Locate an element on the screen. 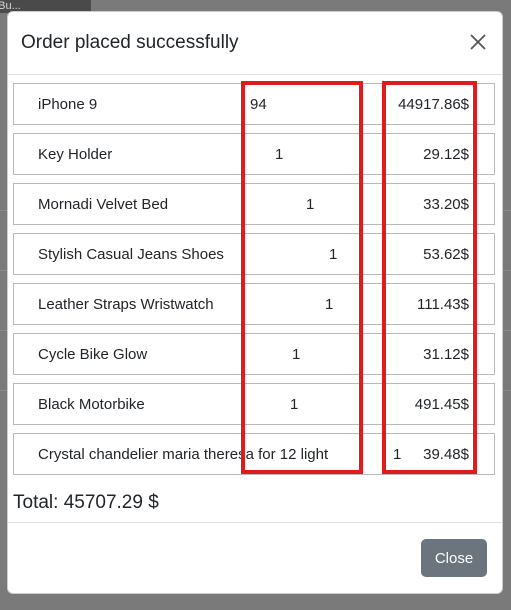 This screenshot has width=511, height=610. modal-footer: Close is located at coordinates (255, 557).